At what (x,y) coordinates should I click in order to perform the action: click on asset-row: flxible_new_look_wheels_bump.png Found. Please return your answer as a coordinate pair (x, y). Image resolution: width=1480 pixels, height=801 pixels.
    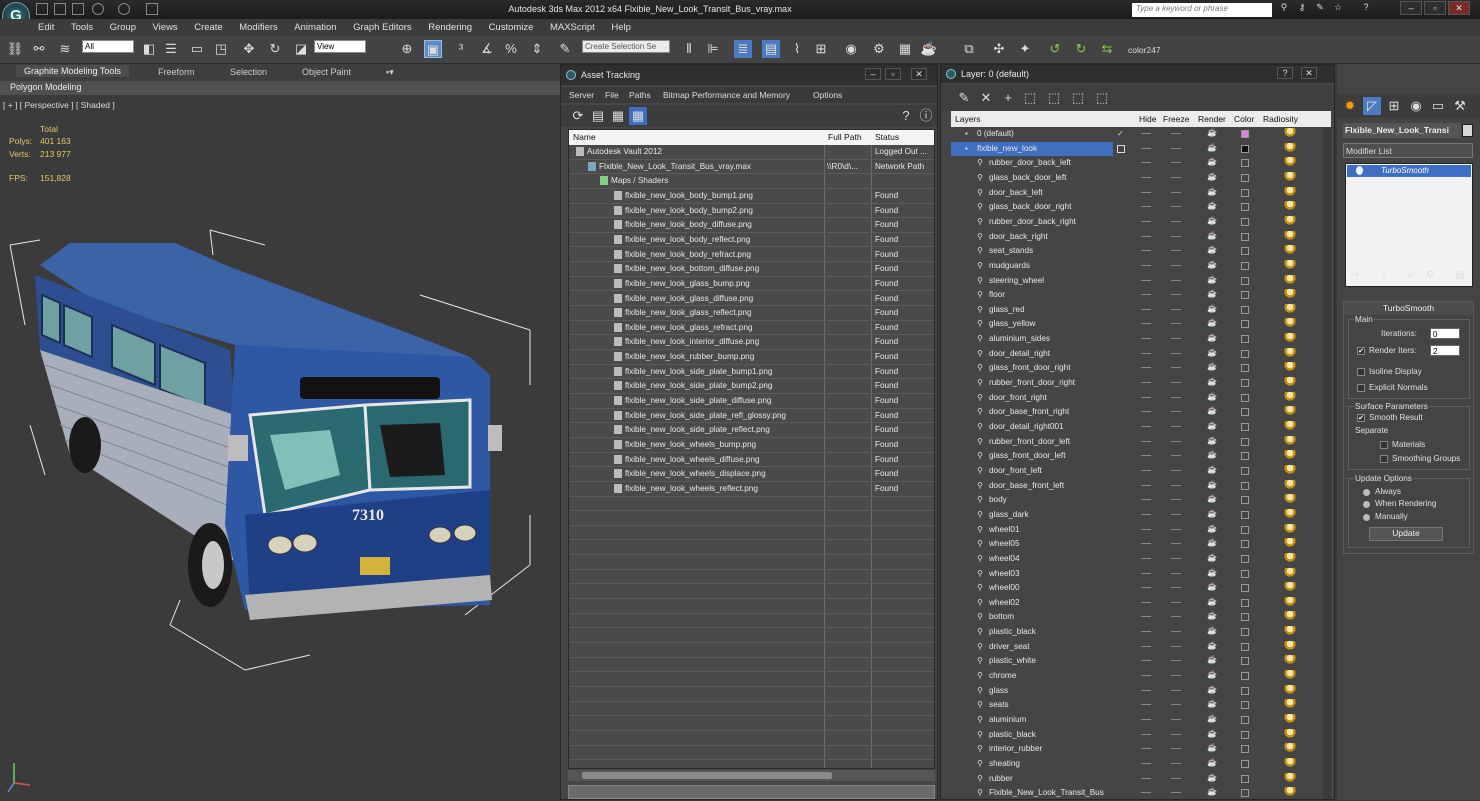
    Looking at the image, I should click on (751, 445).